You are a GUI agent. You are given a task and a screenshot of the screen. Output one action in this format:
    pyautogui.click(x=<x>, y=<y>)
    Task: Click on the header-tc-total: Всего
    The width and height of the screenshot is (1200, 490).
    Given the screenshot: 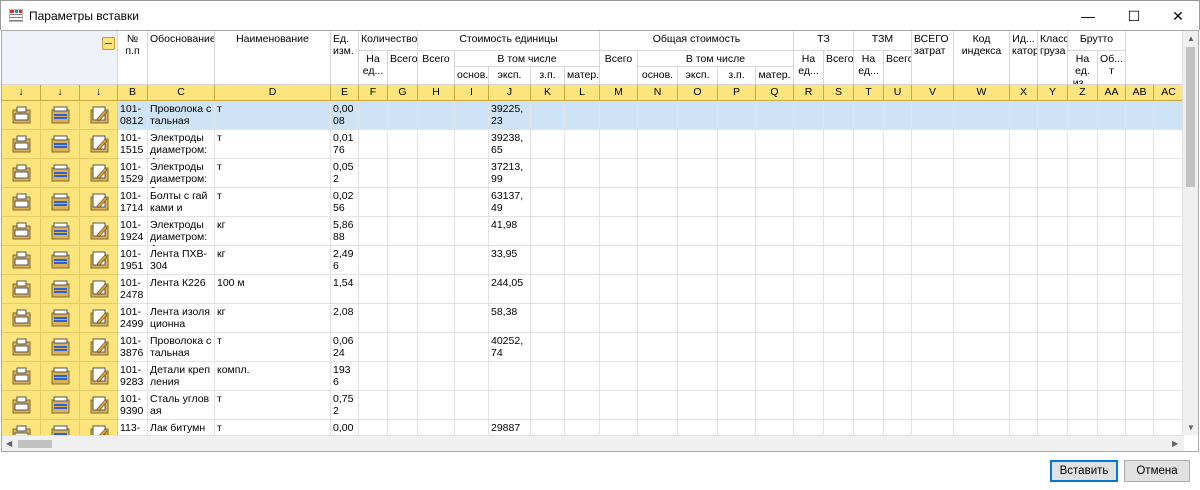 What is the action you would take?
    pyautogui.click(x=619, y=68)
    